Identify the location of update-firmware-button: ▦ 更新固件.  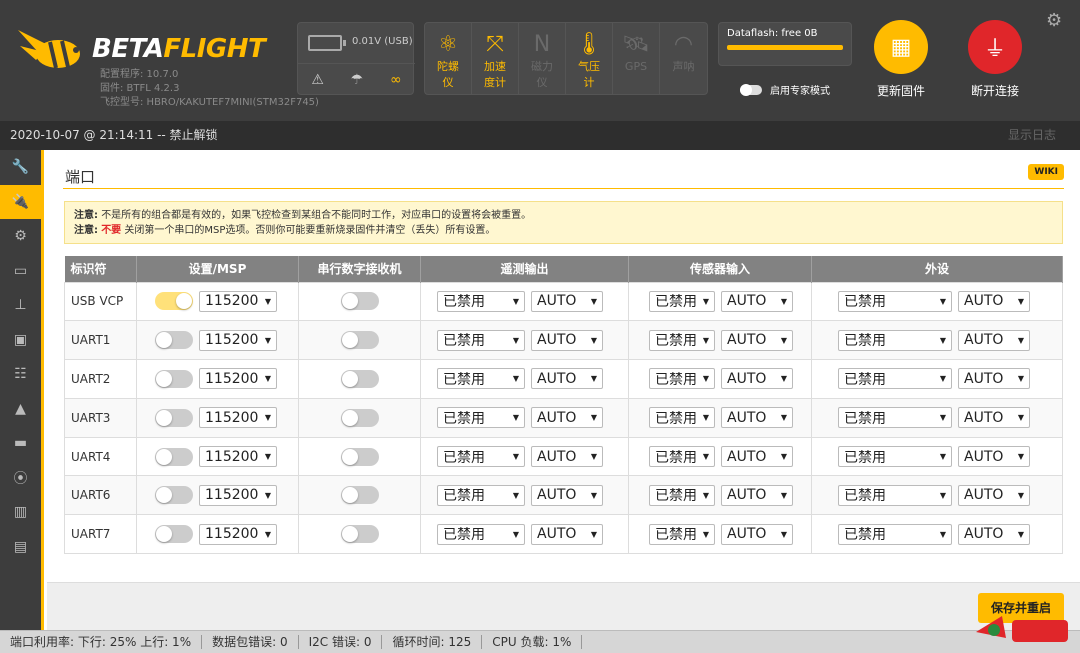
(901, 59).